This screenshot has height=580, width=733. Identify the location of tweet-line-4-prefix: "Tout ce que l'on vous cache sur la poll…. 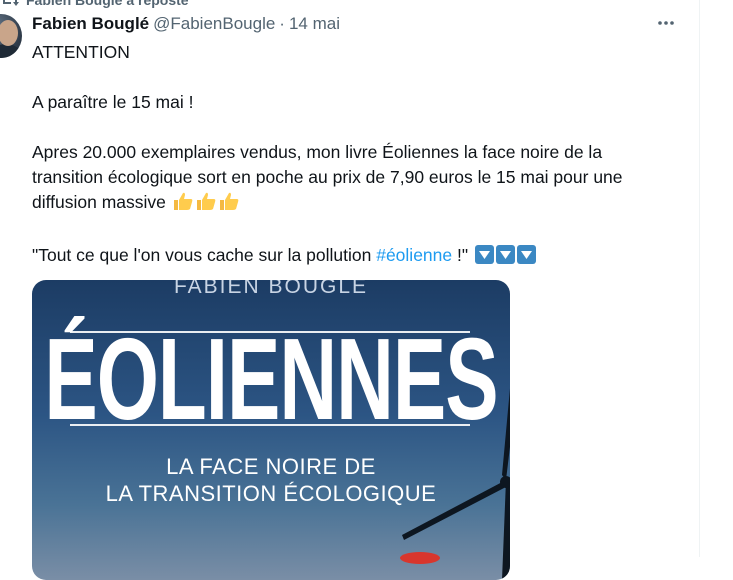
(204, 255).